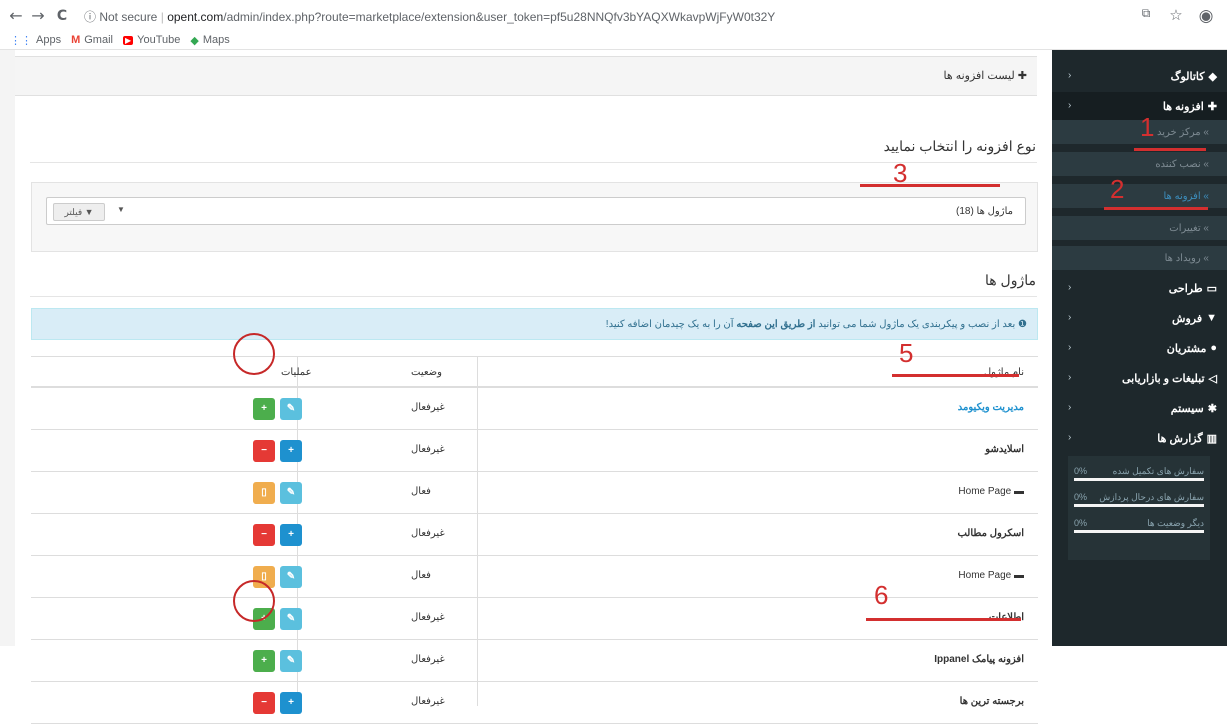 Image resolution: width=1227 pixels, height=724 pixels. Describe the element at coordinates (1206, 16) in the screenshot. I see `account-icon: ◉` at that location.